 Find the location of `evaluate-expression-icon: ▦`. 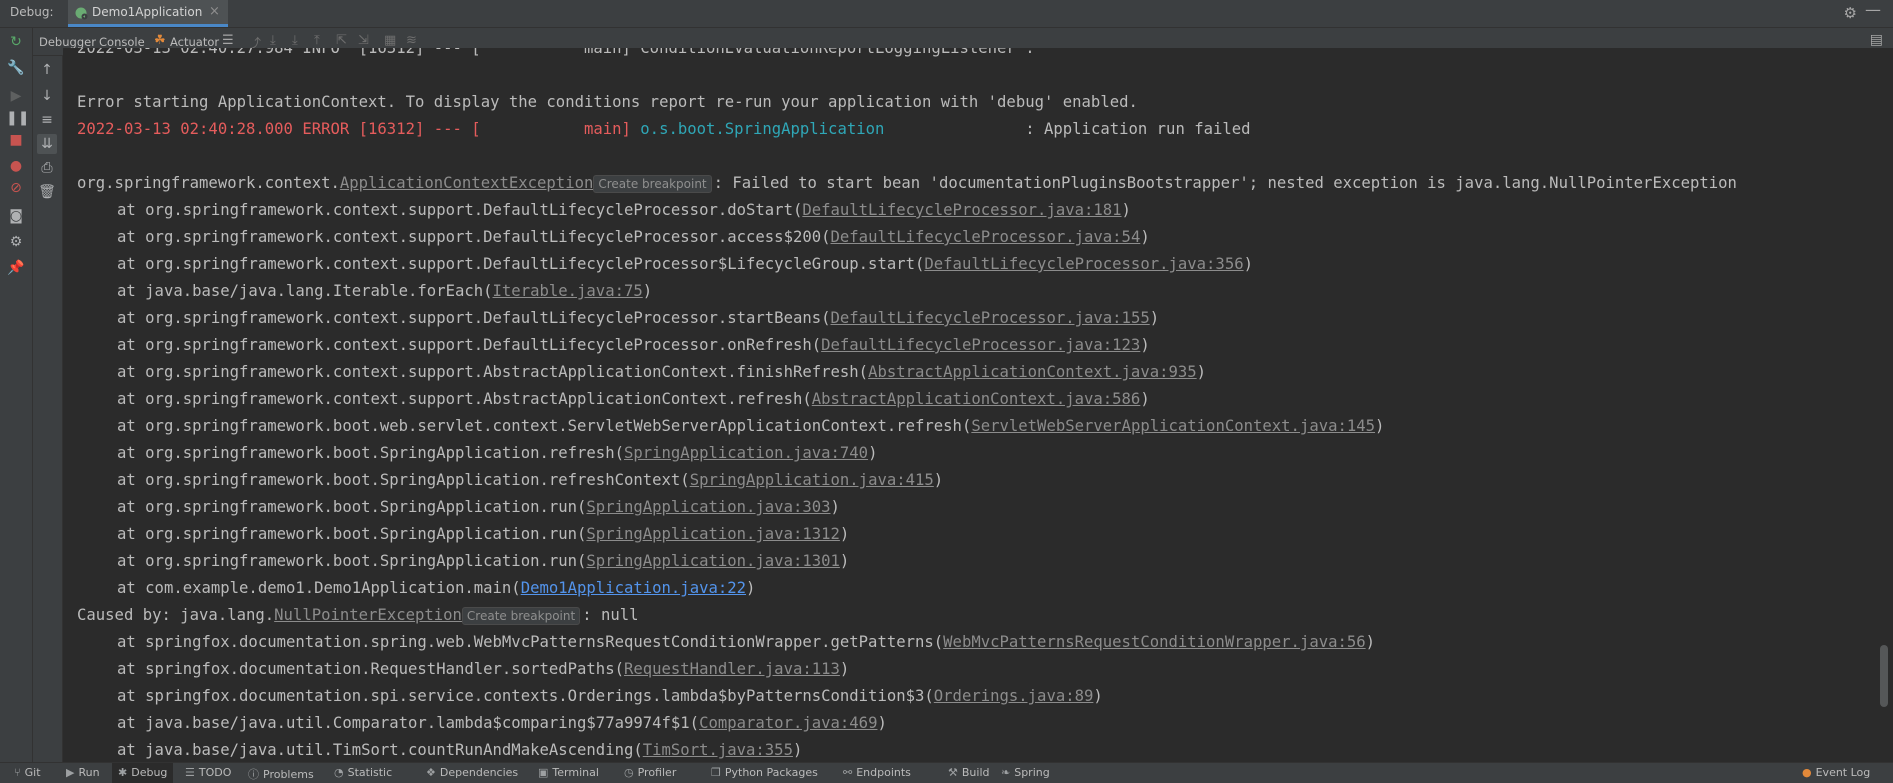

evaluate-expression-icon: ▦ is located at coordinates (390, 40).